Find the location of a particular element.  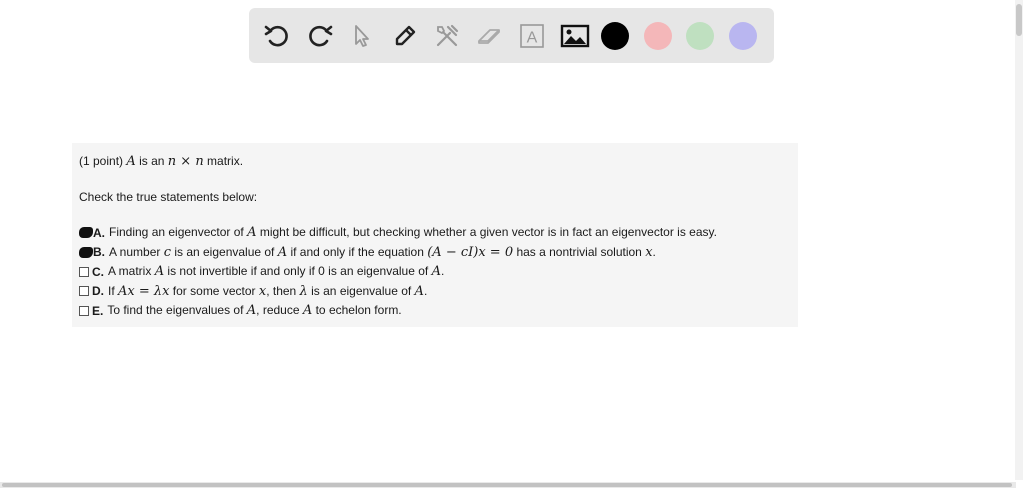

intro-text: is an is located at coordinates (151, 161).